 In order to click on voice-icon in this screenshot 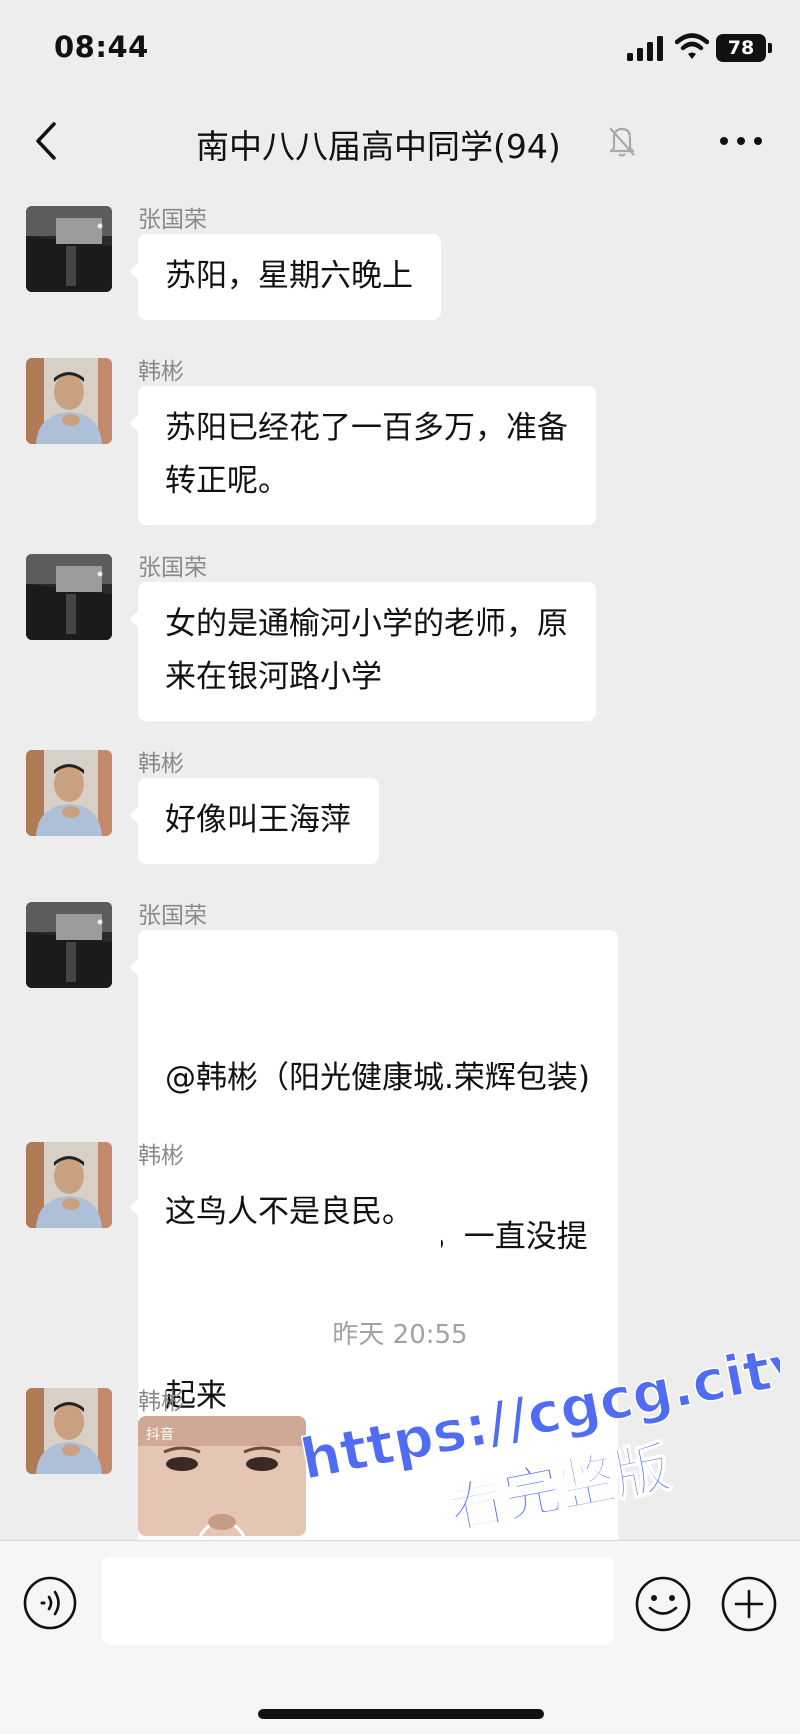, I will do `click(50, 1603)`.